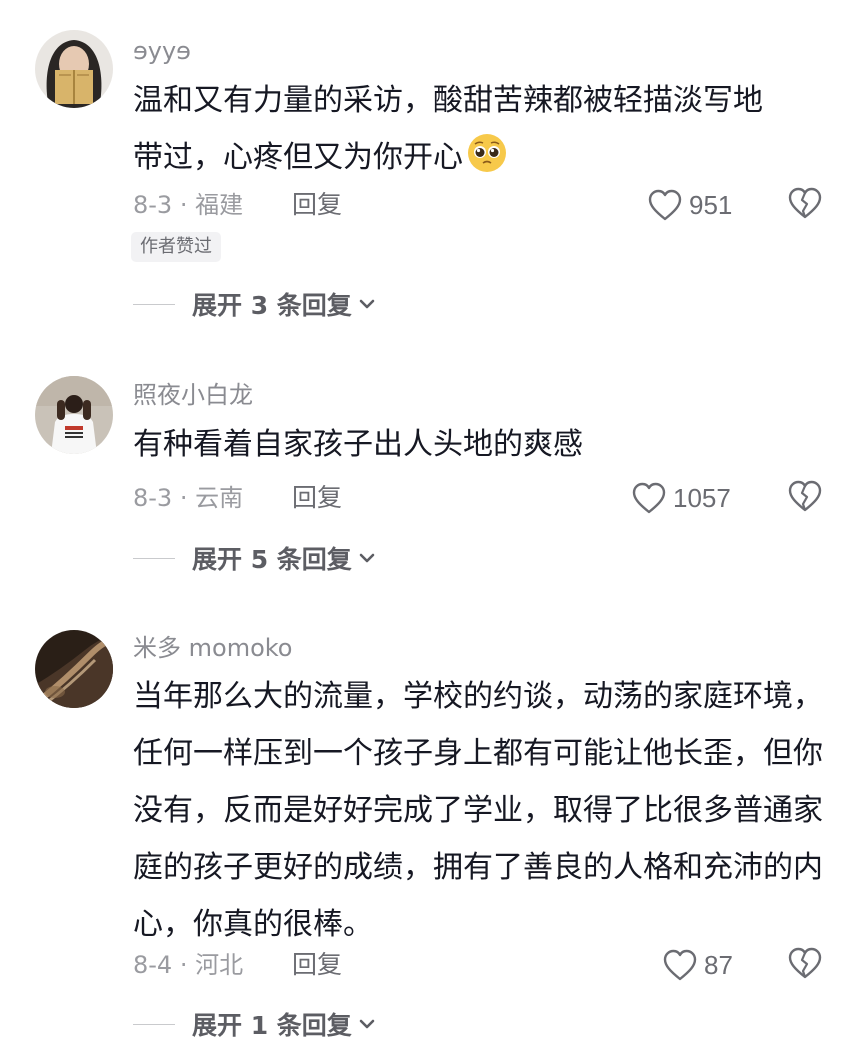 The image size is (860, 1059). Describe the element at coordinates (272, 559) in the screenshot. I see `expand-replies-label: 展开 5 条回复` at that location.